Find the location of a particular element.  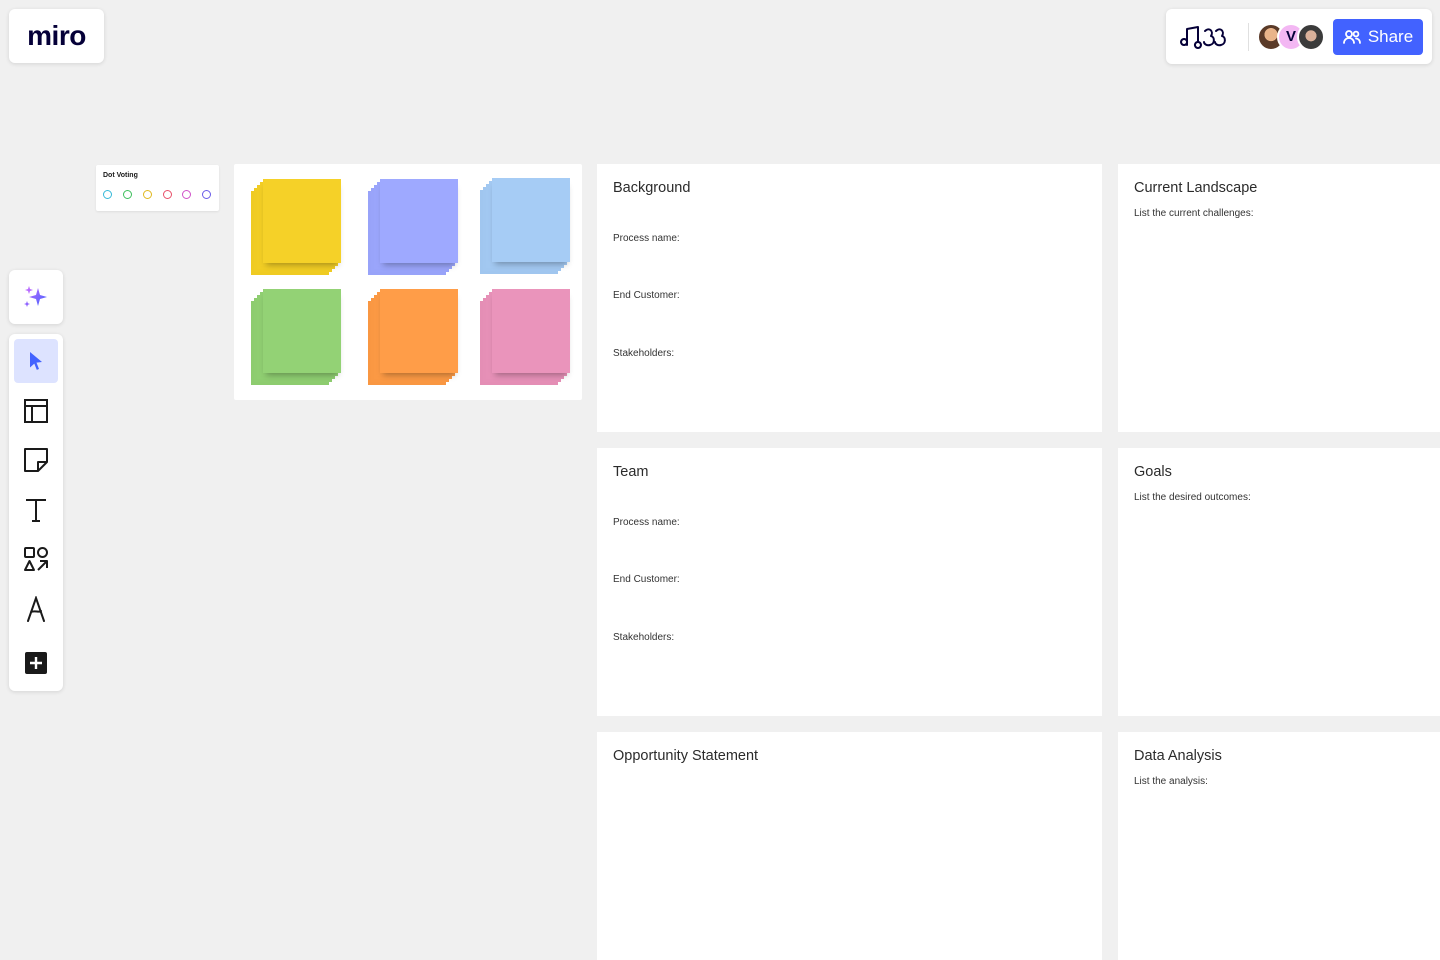

dot-voting-title: Dot Voting is located at coordinates (120, 175).